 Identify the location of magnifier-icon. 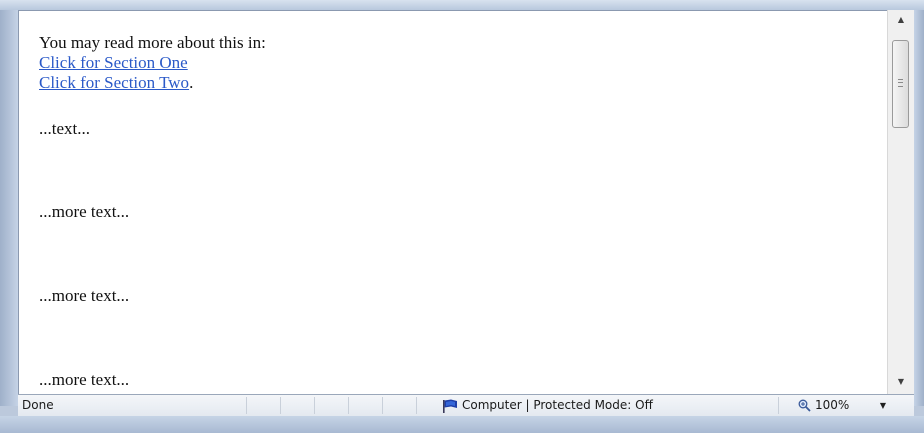
(804, 405).